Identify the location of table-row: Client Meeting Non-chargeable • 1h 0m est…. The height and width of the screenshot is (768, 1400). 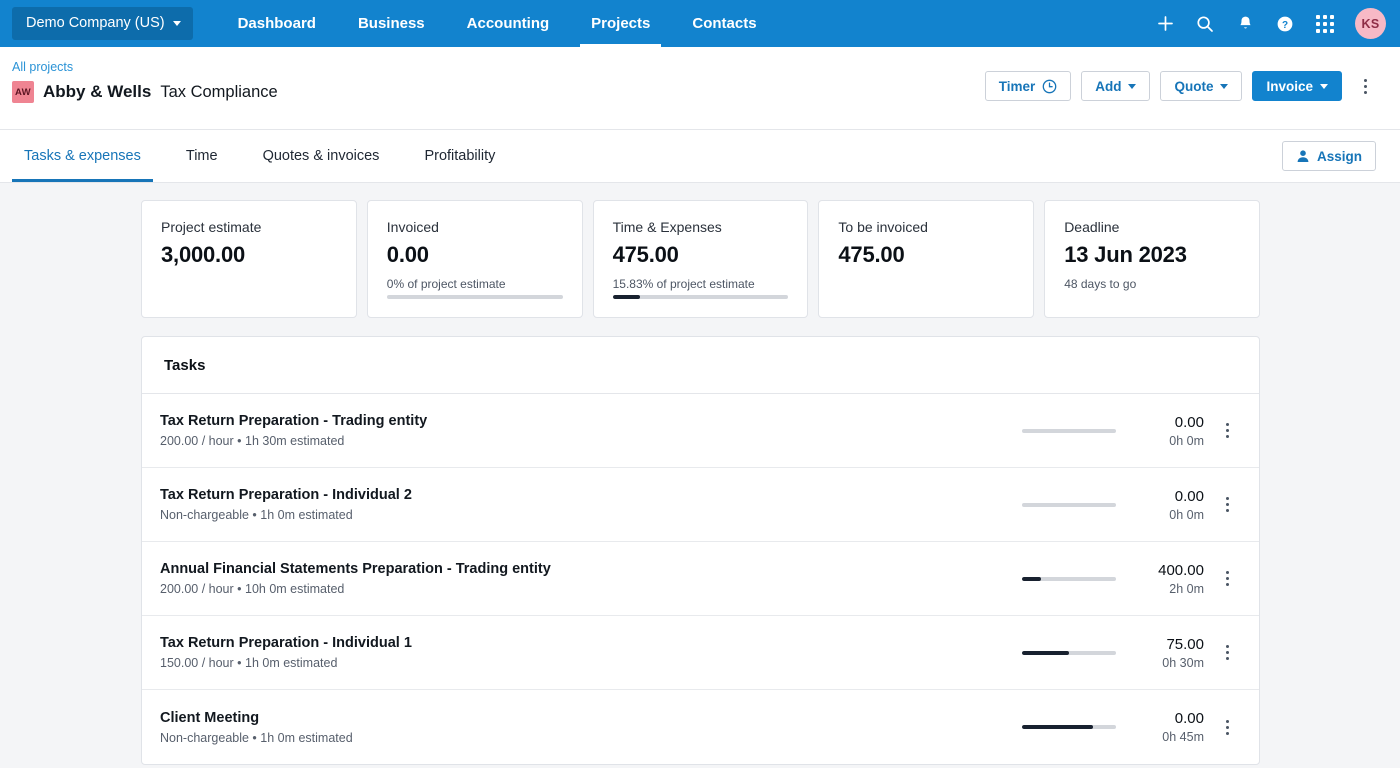
(700, 727).